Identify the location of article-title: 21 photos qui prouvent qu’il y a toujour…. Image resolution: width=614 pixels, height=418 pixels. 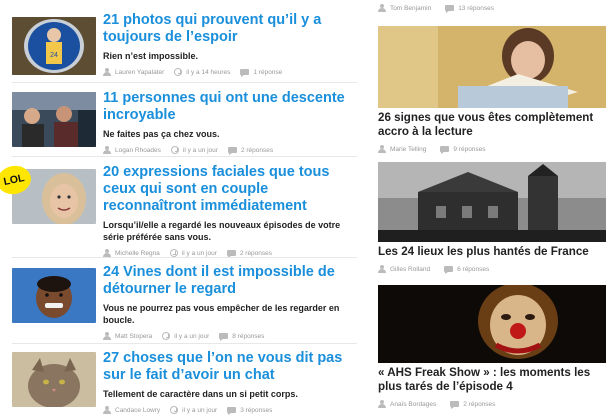
(230, 29).